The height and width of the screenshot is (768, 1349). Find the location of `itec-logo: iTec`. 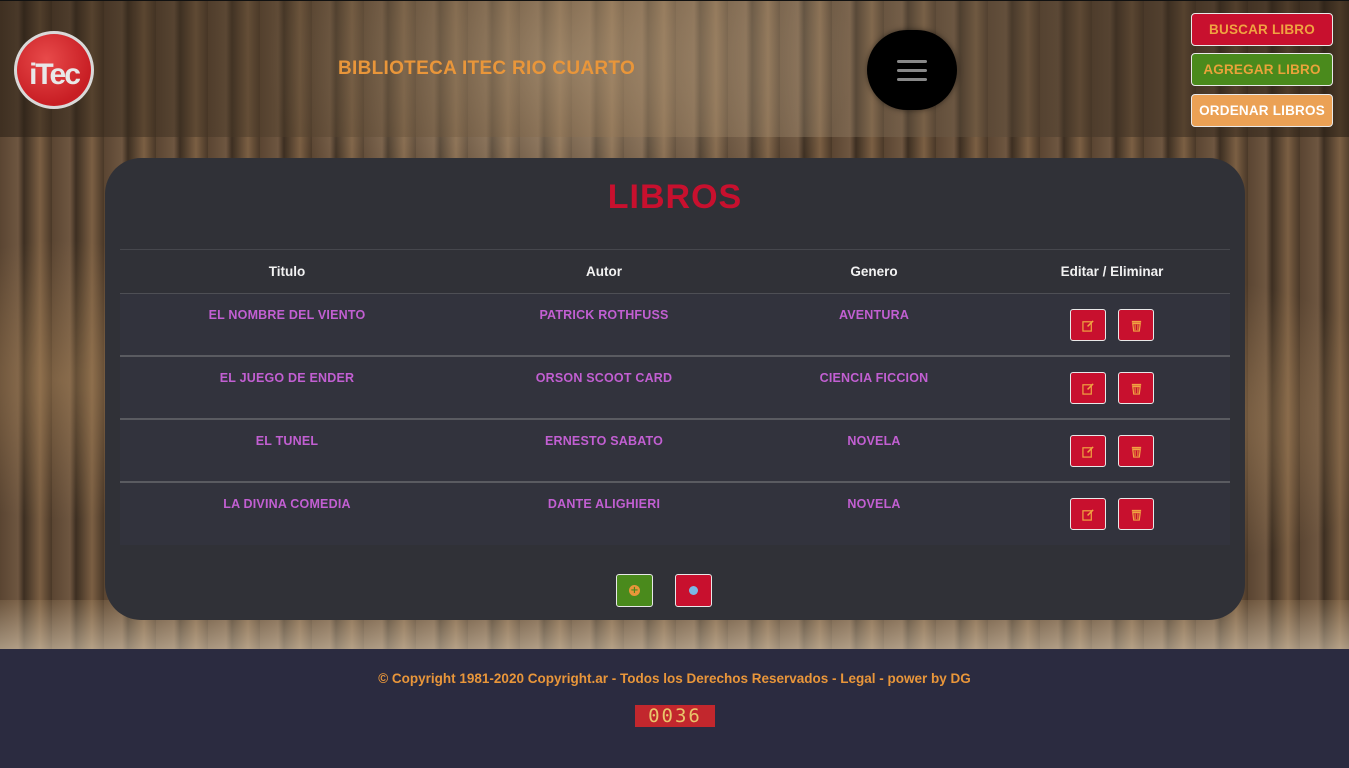

itec-logo: iTec is located at coordinates (54, 70).